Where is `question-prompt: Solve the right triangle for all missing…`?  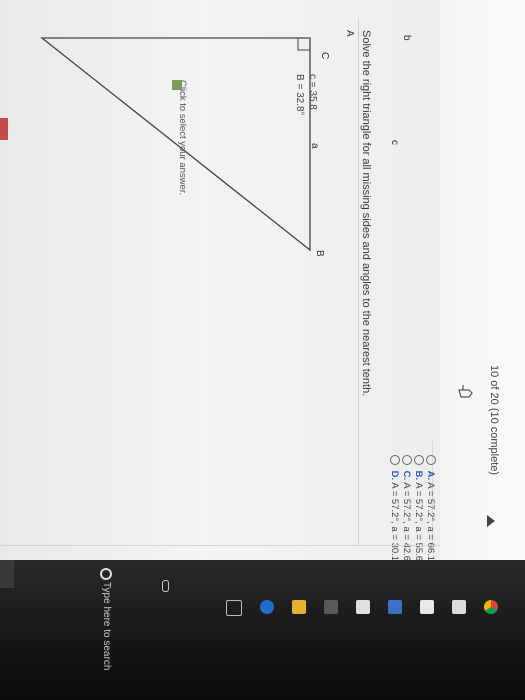 question-prompt: Solve the right triangle for all missing… is located at coordinates (366, 213).